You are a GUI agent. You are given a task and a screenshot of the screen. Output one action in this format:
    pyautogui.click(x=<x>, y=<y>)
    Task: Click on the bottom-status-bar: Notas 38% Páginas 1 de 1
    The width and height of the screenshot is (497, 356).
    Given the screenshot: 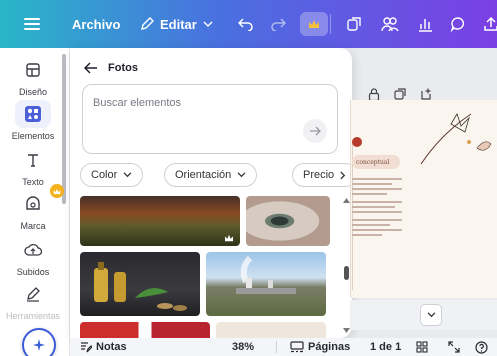 What is the action you would take?
    pyautogui.click(x=283, y=347)
    